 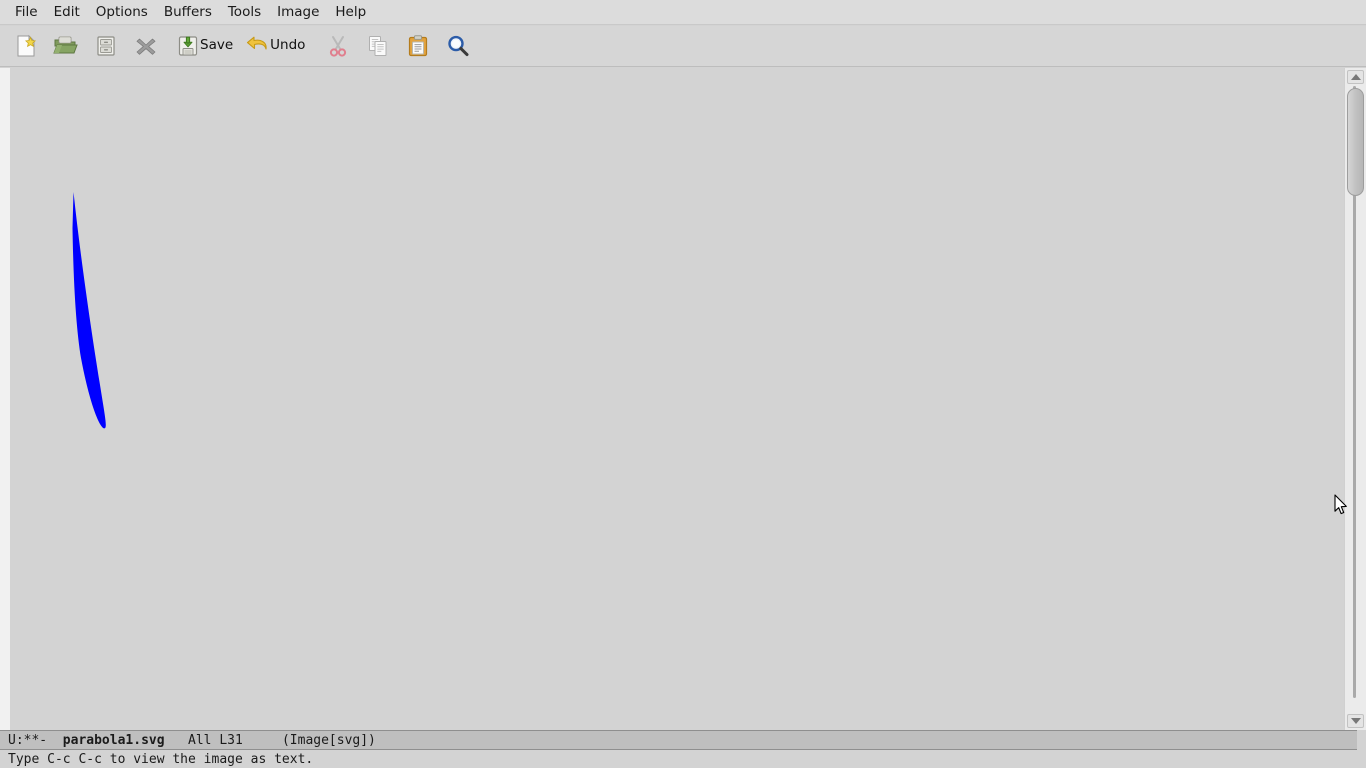 I want to click on search-button, so click(x=458, y=46).